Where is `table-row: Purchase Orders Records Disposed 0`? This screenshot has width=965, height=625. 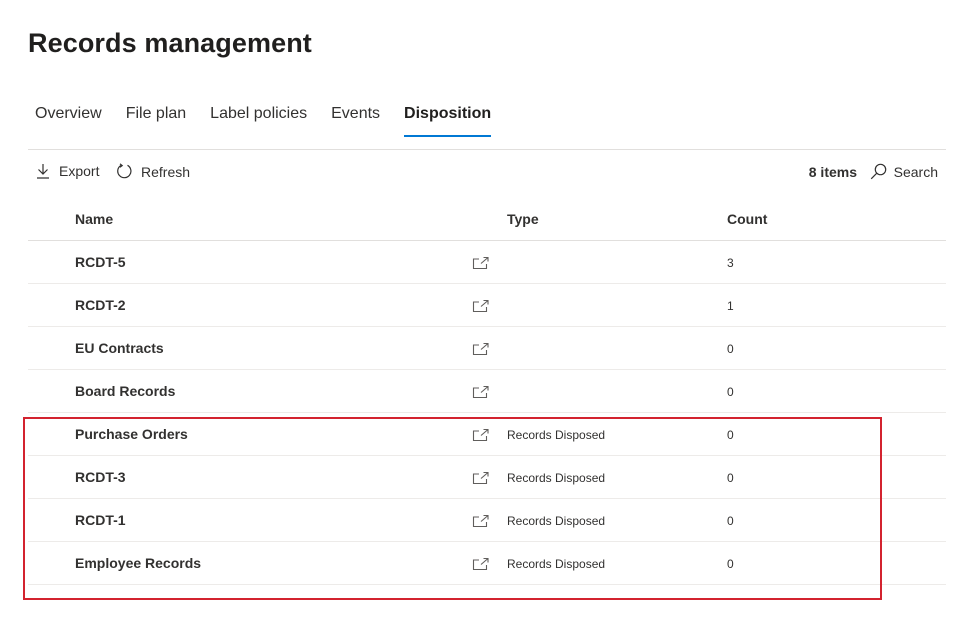 table-row: Purchase Orders Records Disposed 0 is located at coordinates (487, 434).